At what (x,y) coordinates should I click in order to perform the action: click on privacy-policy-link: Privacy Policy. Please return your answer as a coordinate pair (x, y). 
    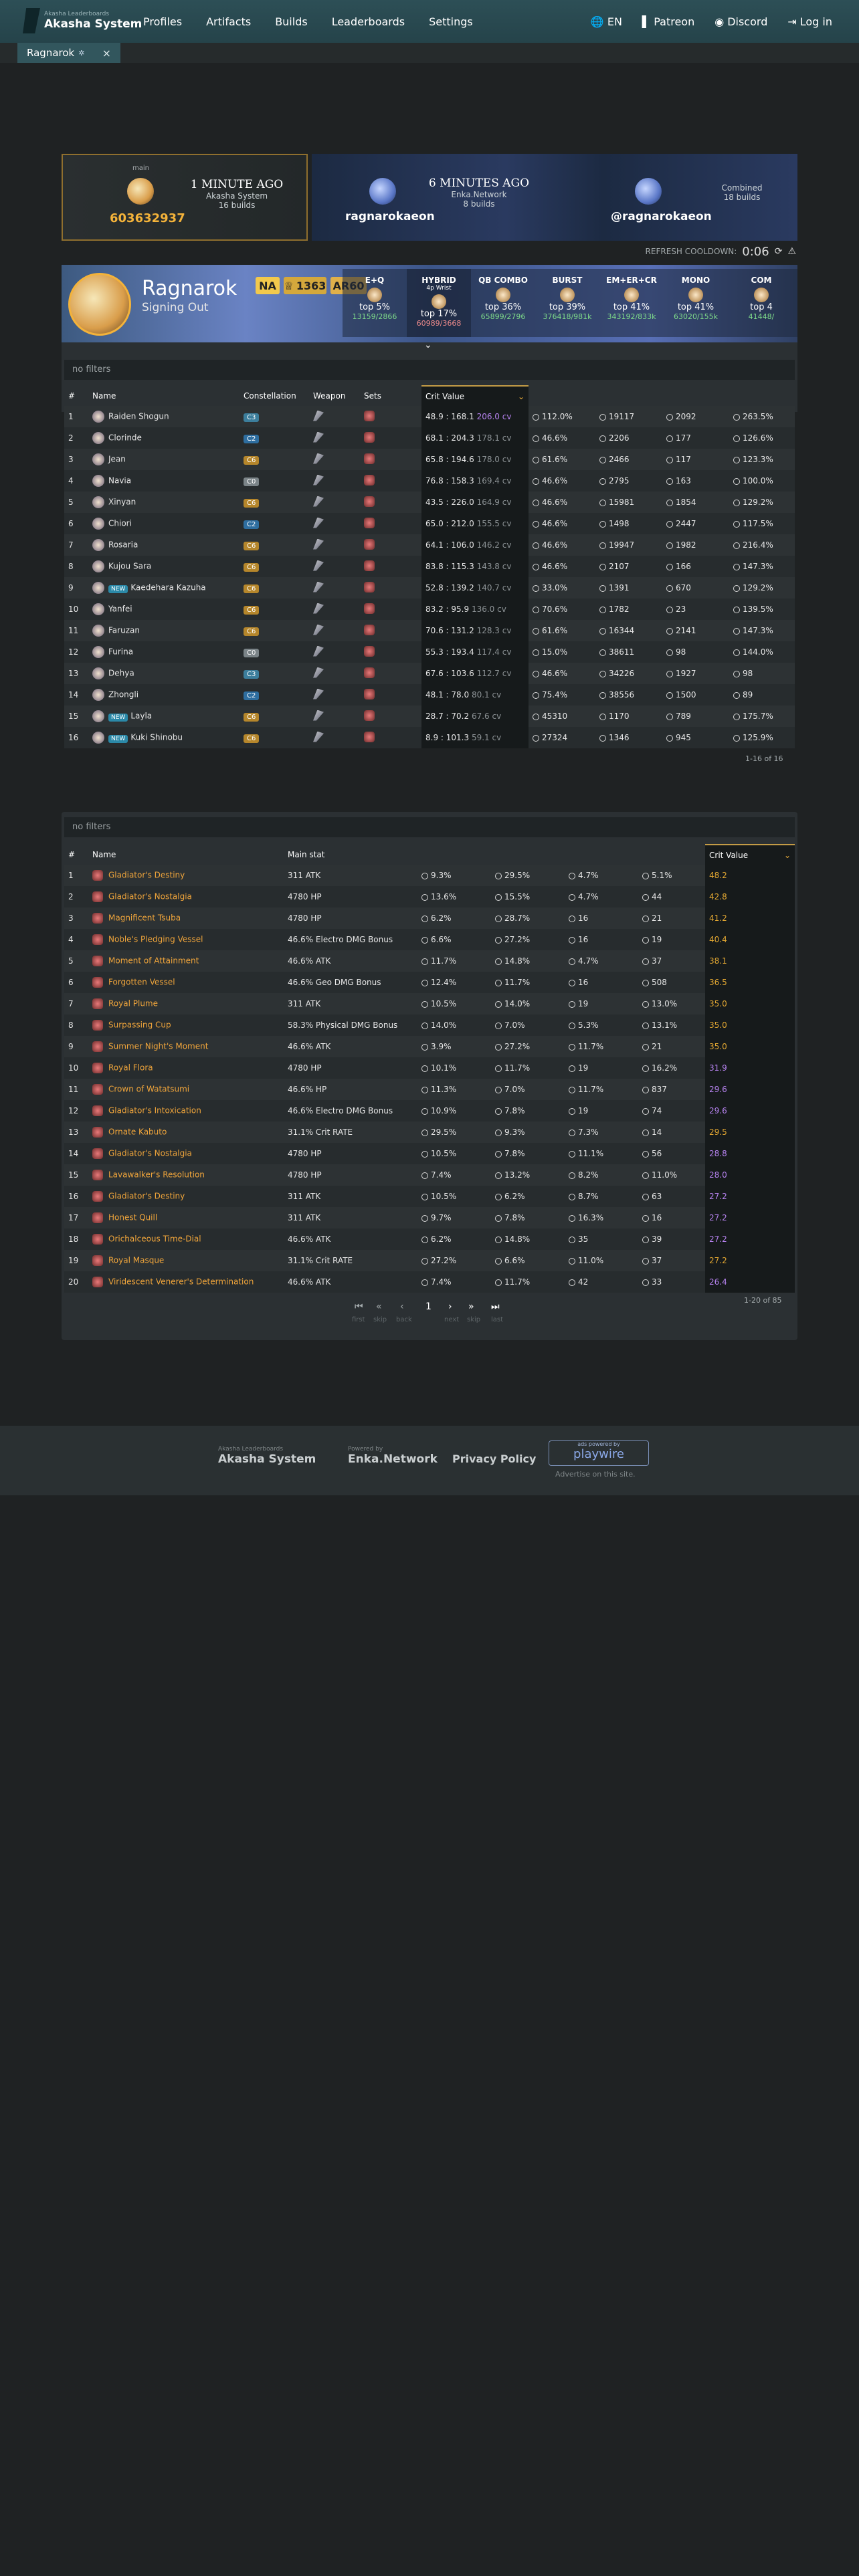
    Looking at the image, I should click on (494, 1459).